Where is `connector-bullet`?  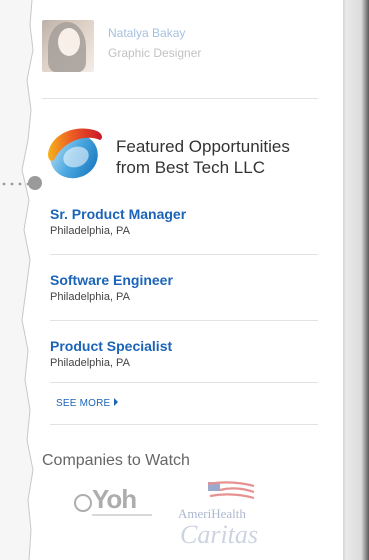
connector-bullet is located at coordinates (35, 183).